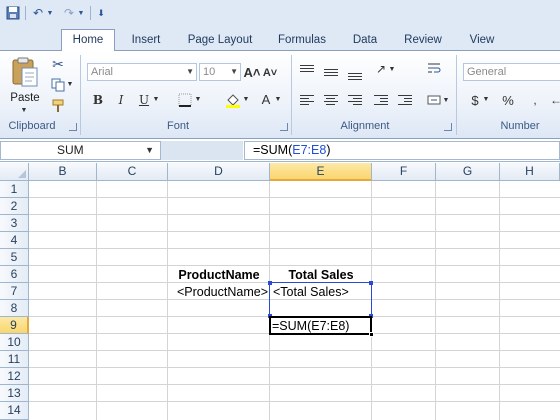 The height and width of the screenshot is (420, 560). I want to click on paste-button: Paste, so click(25, 98).